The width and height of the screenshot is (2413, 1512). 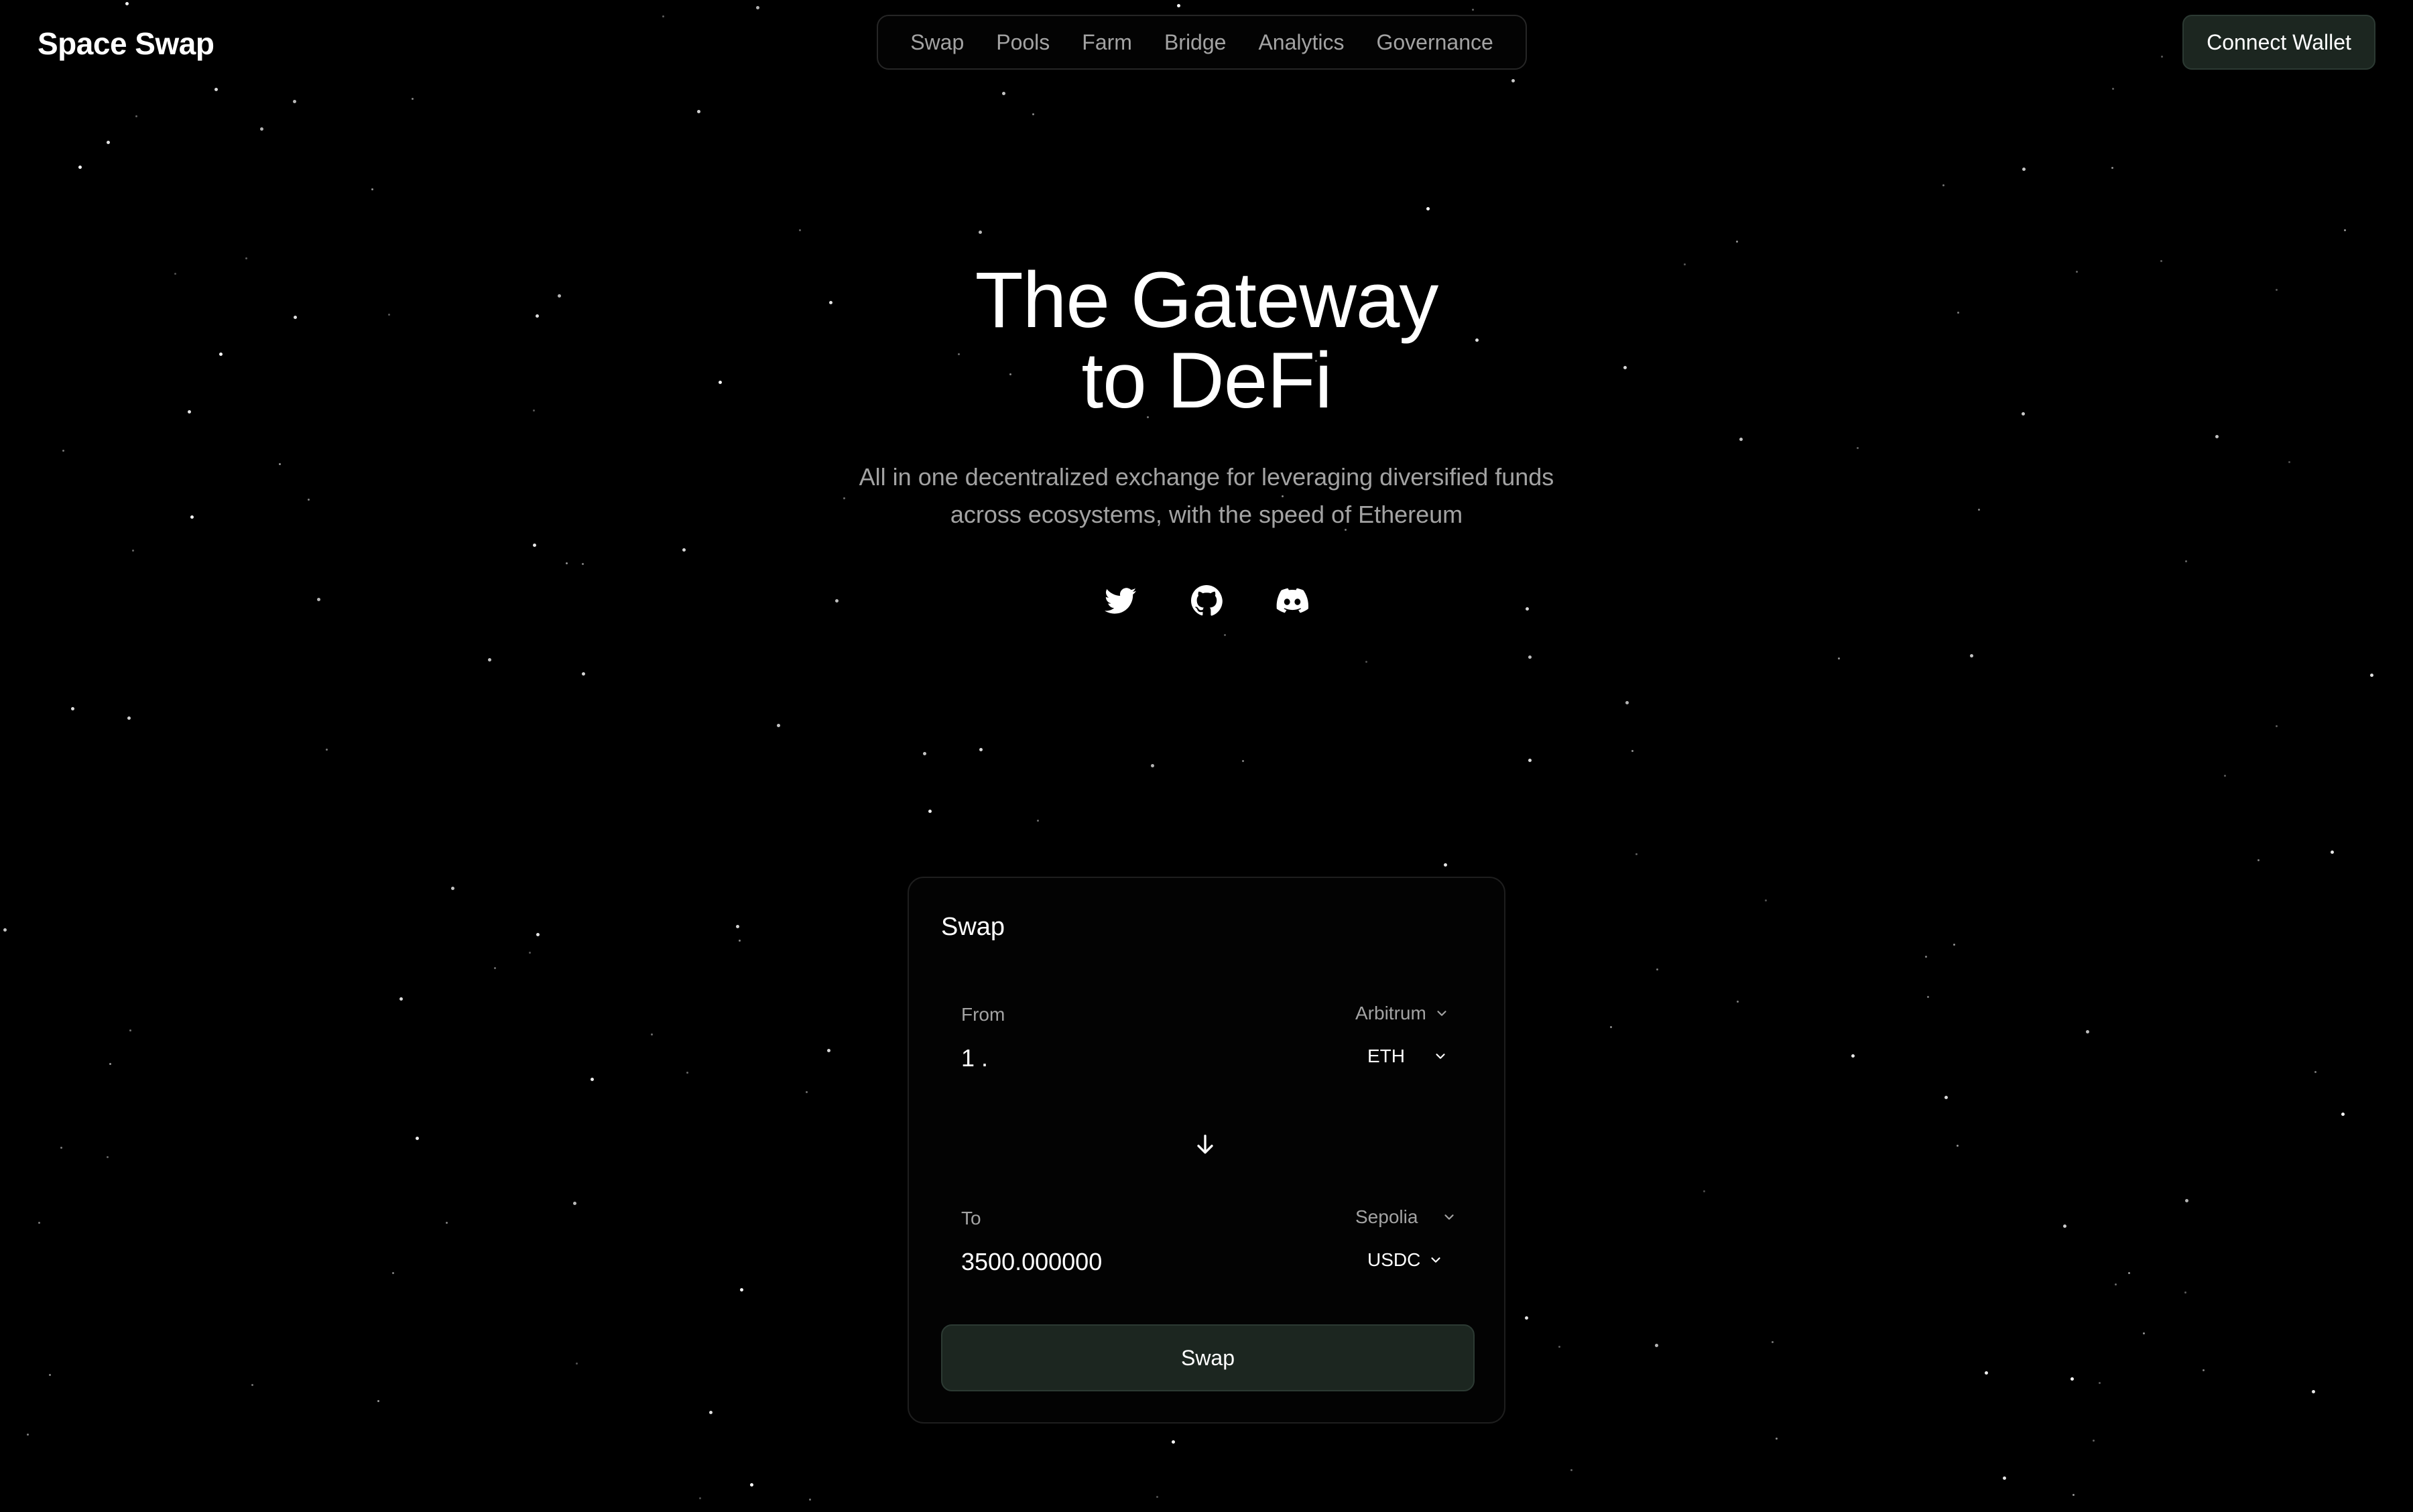 I want to click on swap-card-title: Swap, so click(x=973, y=927).